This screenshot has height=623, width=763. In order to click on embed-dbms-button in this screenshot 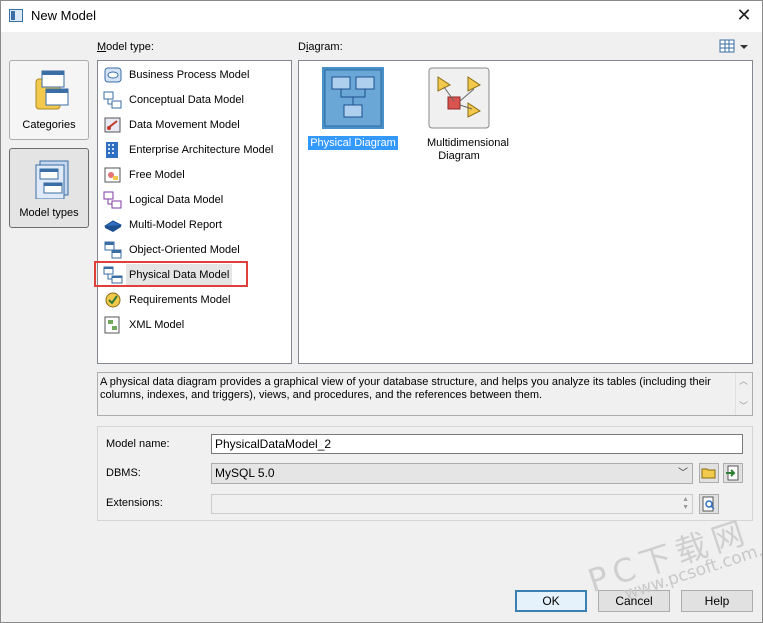, I will do `click(733, 473)`.